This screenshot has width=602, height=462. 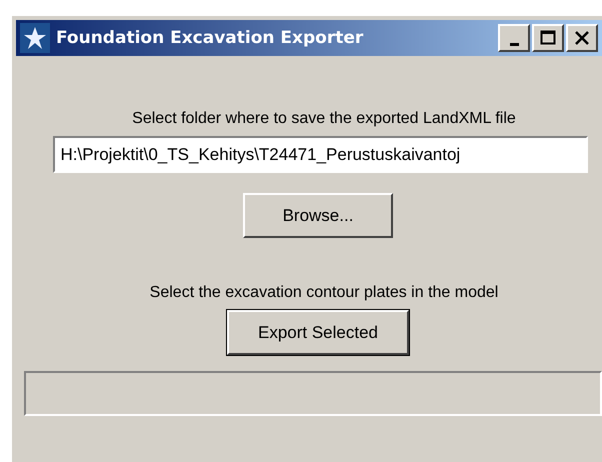 I want to click on close-button, so click(x=582, y=38).